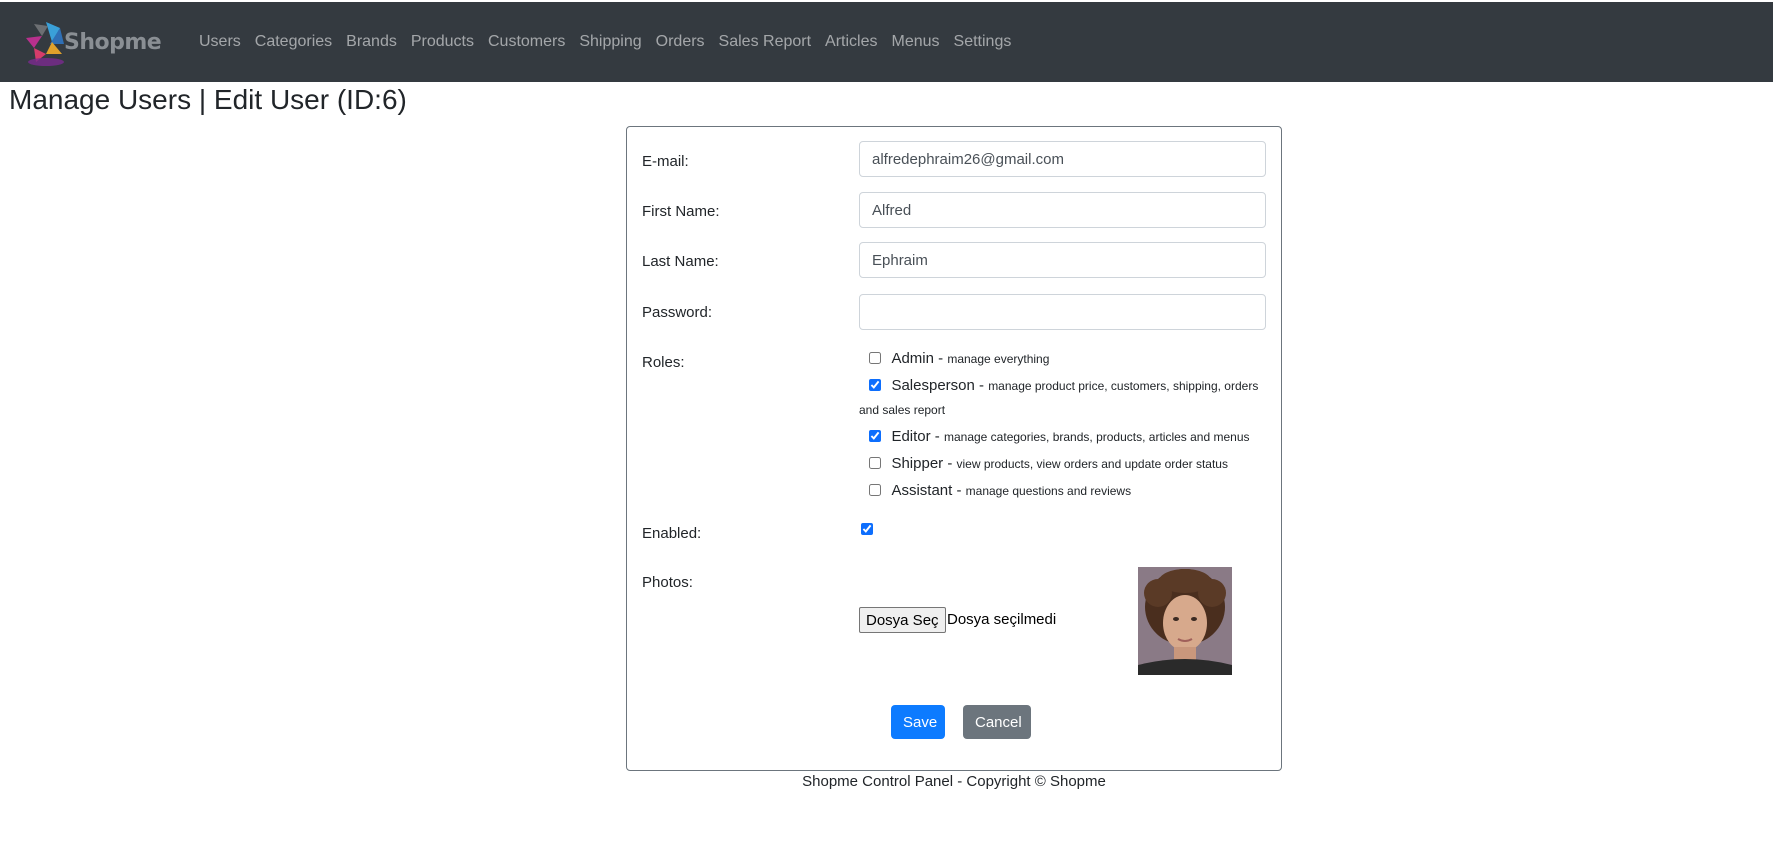  I want to click on file-status-text: Dosya seçilmedi, so click(1002, 619).